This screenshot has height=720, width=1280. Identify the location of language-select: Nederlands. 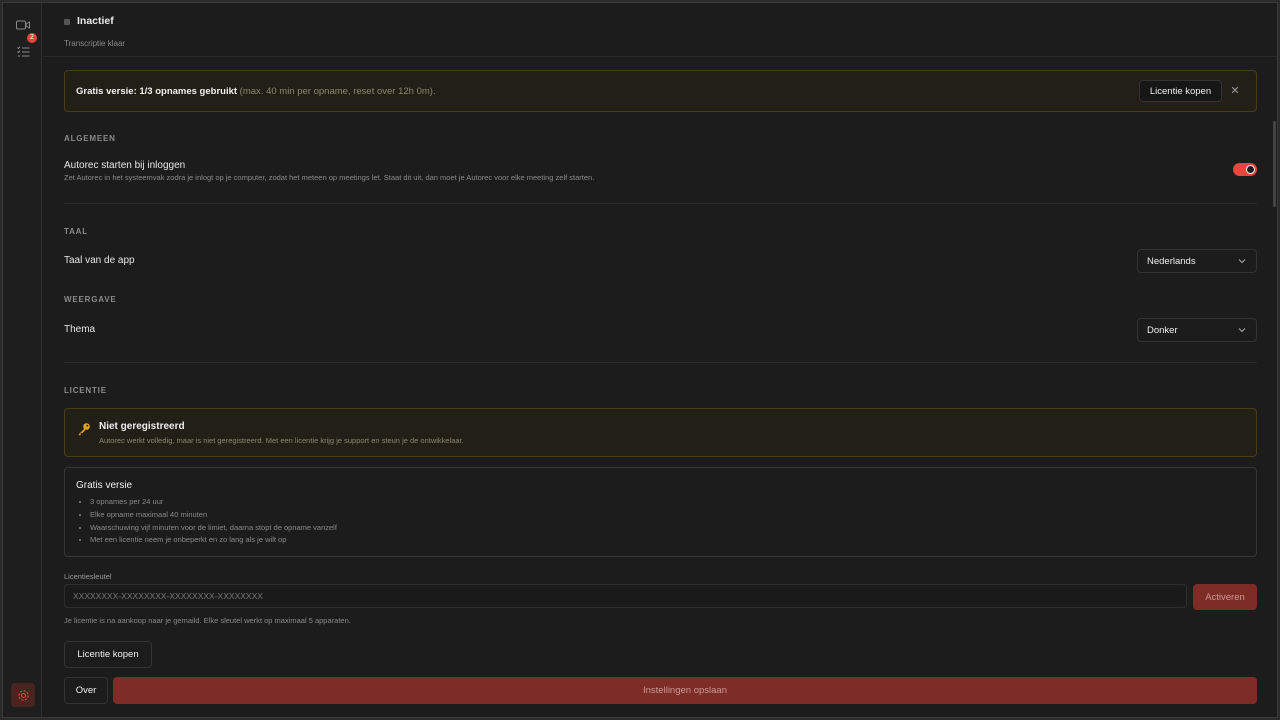
(1197, 261).